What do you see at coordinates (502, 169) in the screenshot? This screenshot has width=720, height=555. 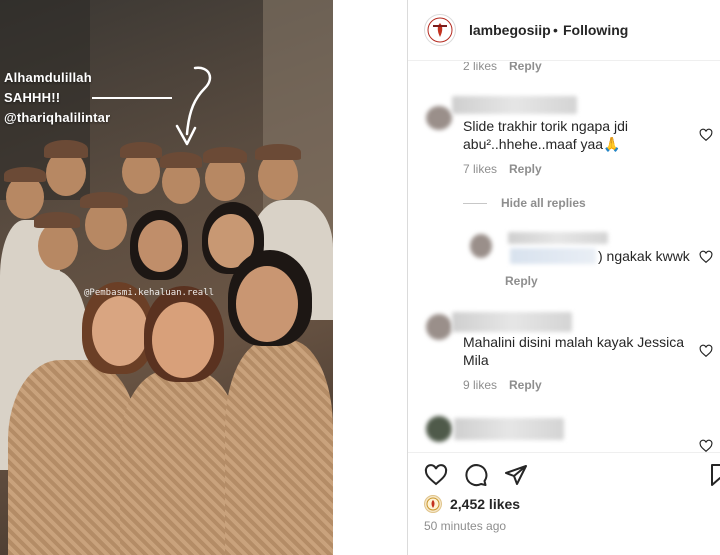 I see `comment-meta: 7 likes Reply` at bounding box center [502, 169].